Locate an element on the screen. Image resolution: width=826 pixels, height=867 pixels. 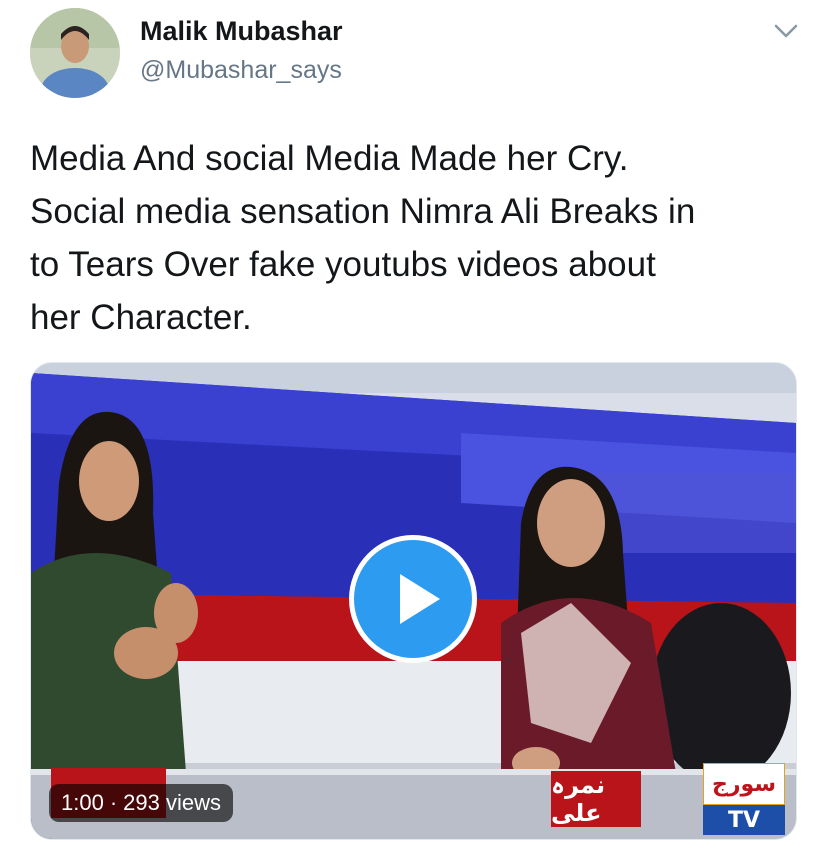
video-view-count: 293 views is located at coordinates (172, 802).